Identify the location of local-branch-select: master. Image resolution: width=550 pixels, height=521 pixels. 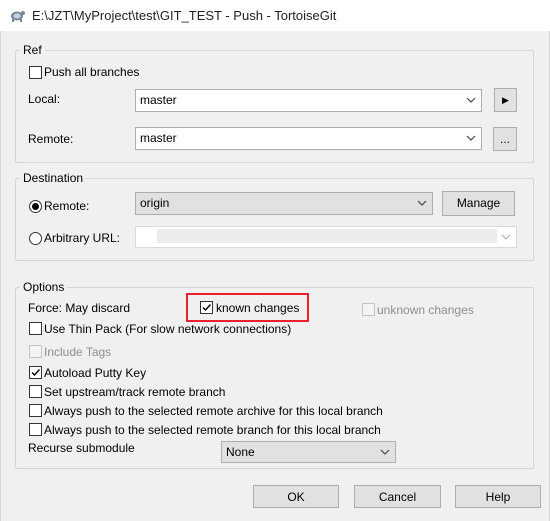
(308, 100).